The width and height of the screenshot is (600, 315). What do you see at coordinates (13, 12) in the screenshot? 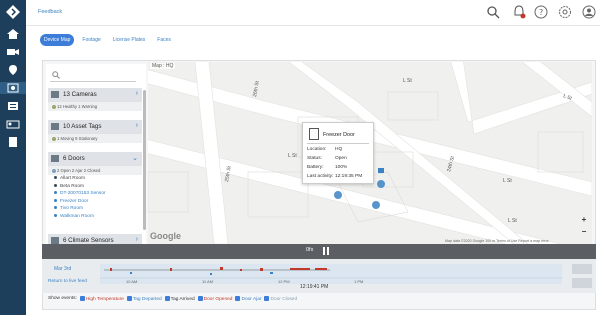
I see `app-logo-icon` at bounding box center [13, 12].